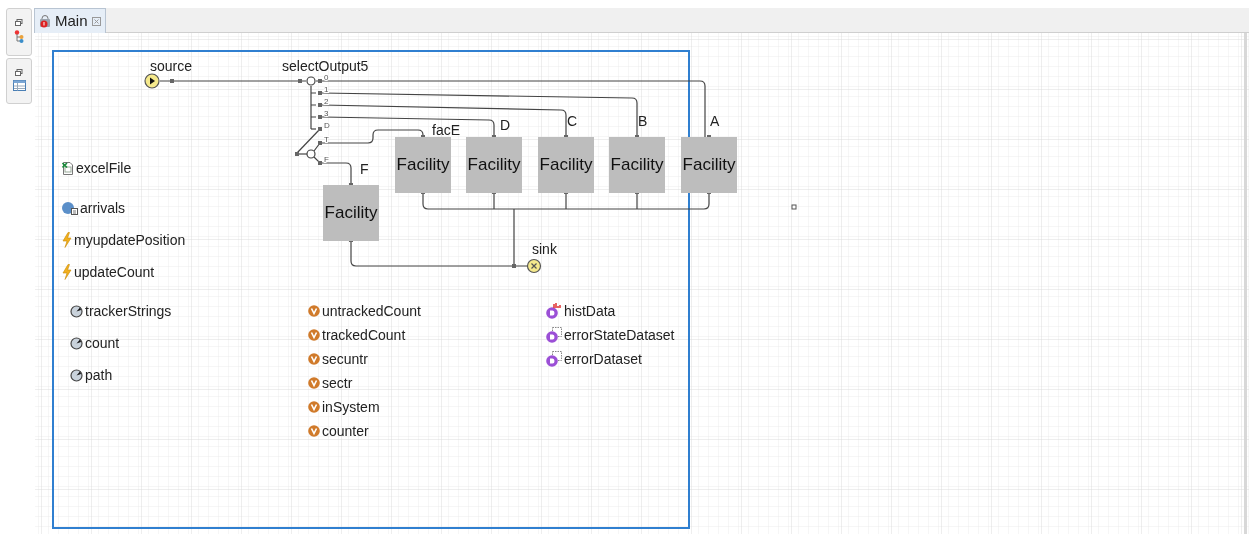 Image resolution: width=1249 pixels, height=534 pixels. Describe the element at coordinates (371, 311) in the screenshot. I see `element-label: untrackedCount` at that location.